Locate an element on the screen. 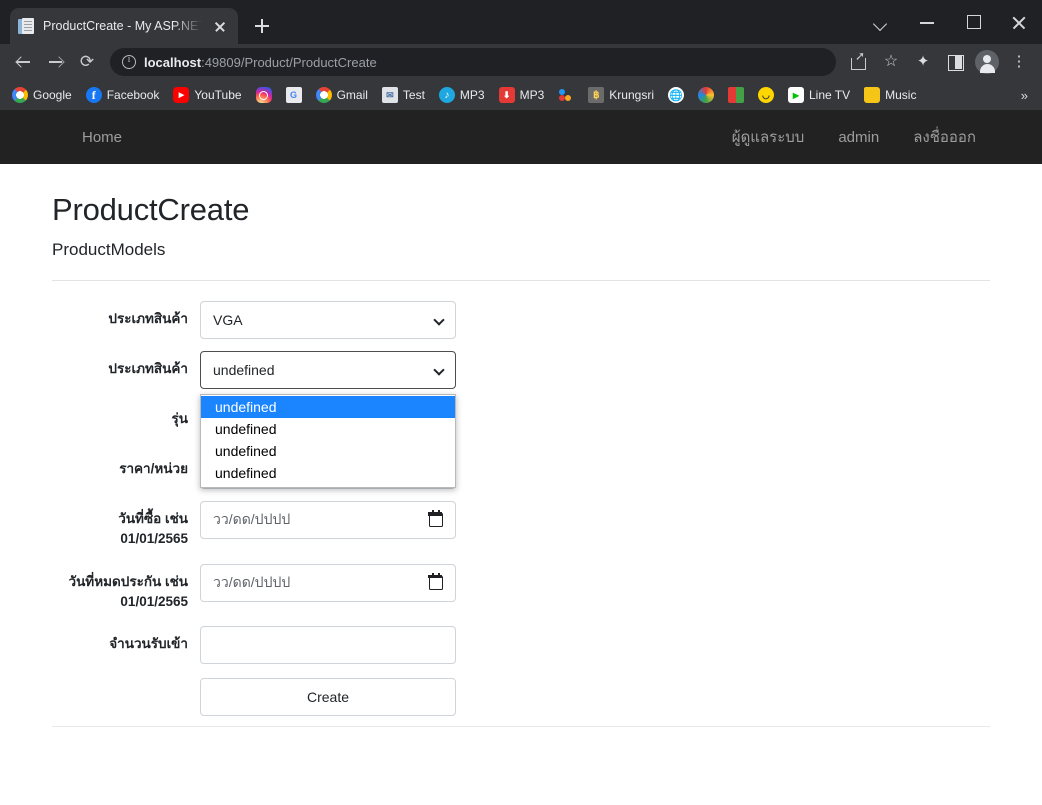 This screenshot has height=805, width=1042. instagram-icon is located at coordinates (263, 95).